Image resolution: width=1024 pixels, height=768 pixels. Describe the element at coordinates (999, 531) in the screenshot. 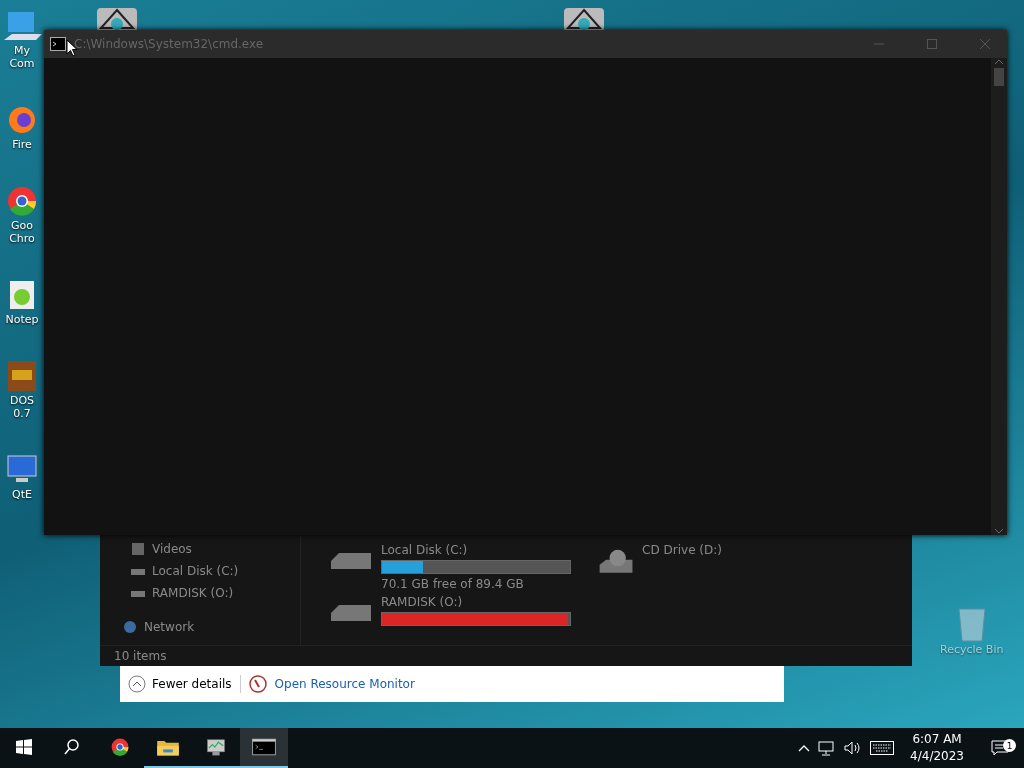

I see `scroll-down-icon` at that location.